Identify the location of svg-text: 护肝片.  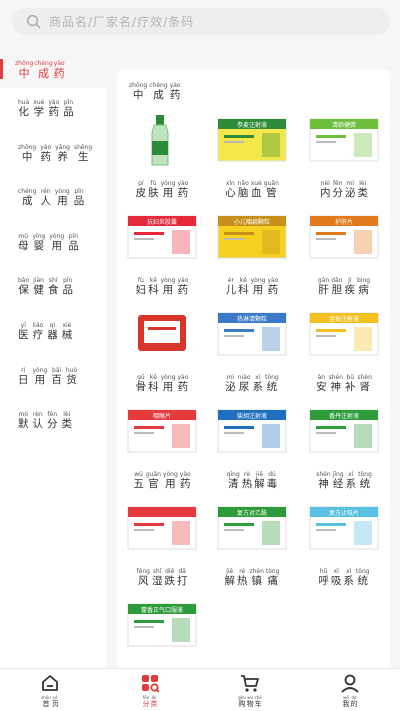
(344, 222).